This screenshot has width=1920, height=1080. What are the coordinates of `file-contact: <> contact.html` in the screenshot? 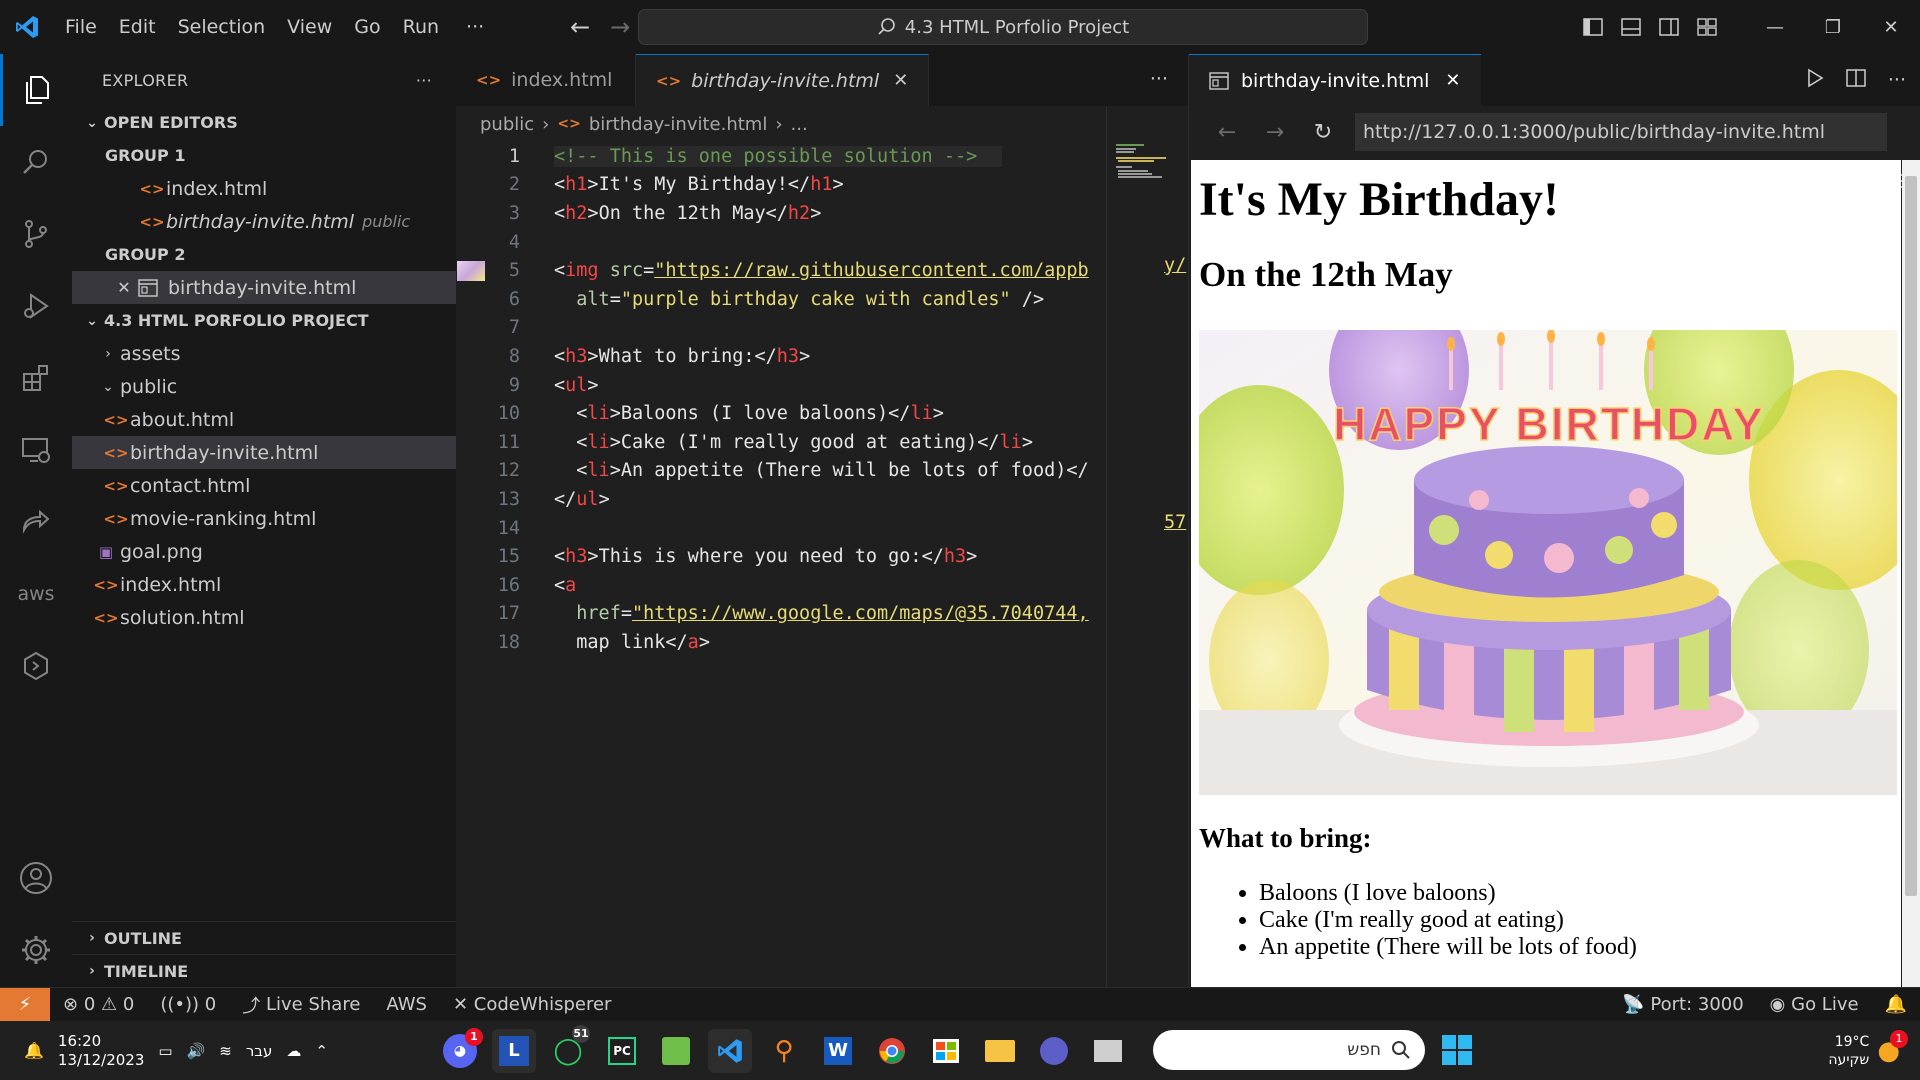 It's located at (264, 485).